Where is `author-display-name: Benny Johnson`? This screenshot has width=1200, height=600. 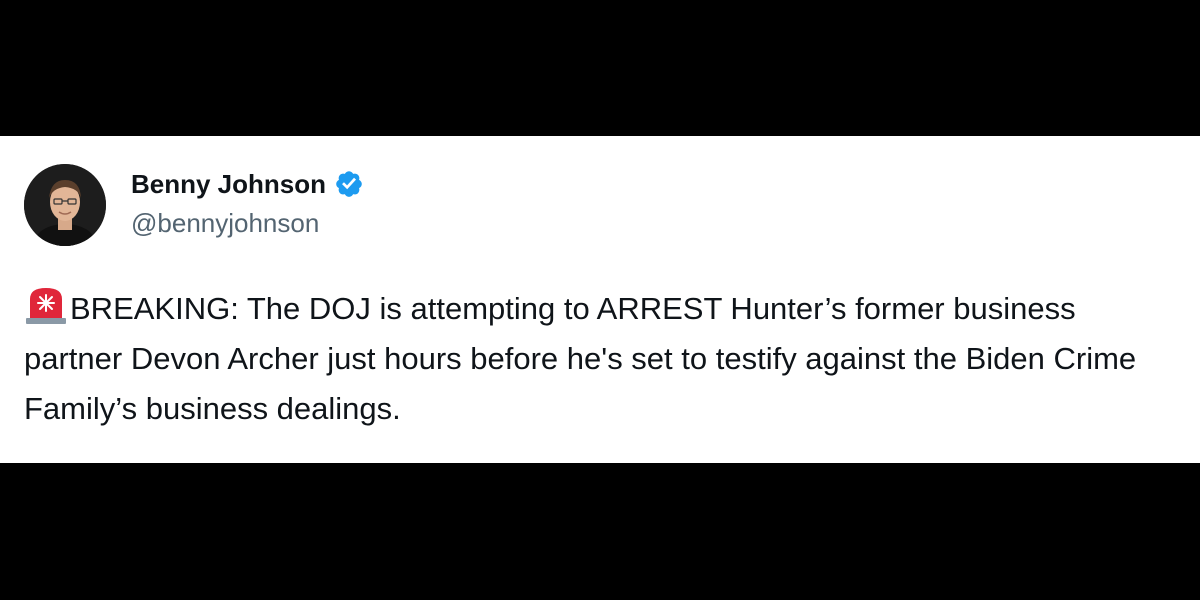 author-display-name: Benny Johnson is located at coordinates (228, 184).